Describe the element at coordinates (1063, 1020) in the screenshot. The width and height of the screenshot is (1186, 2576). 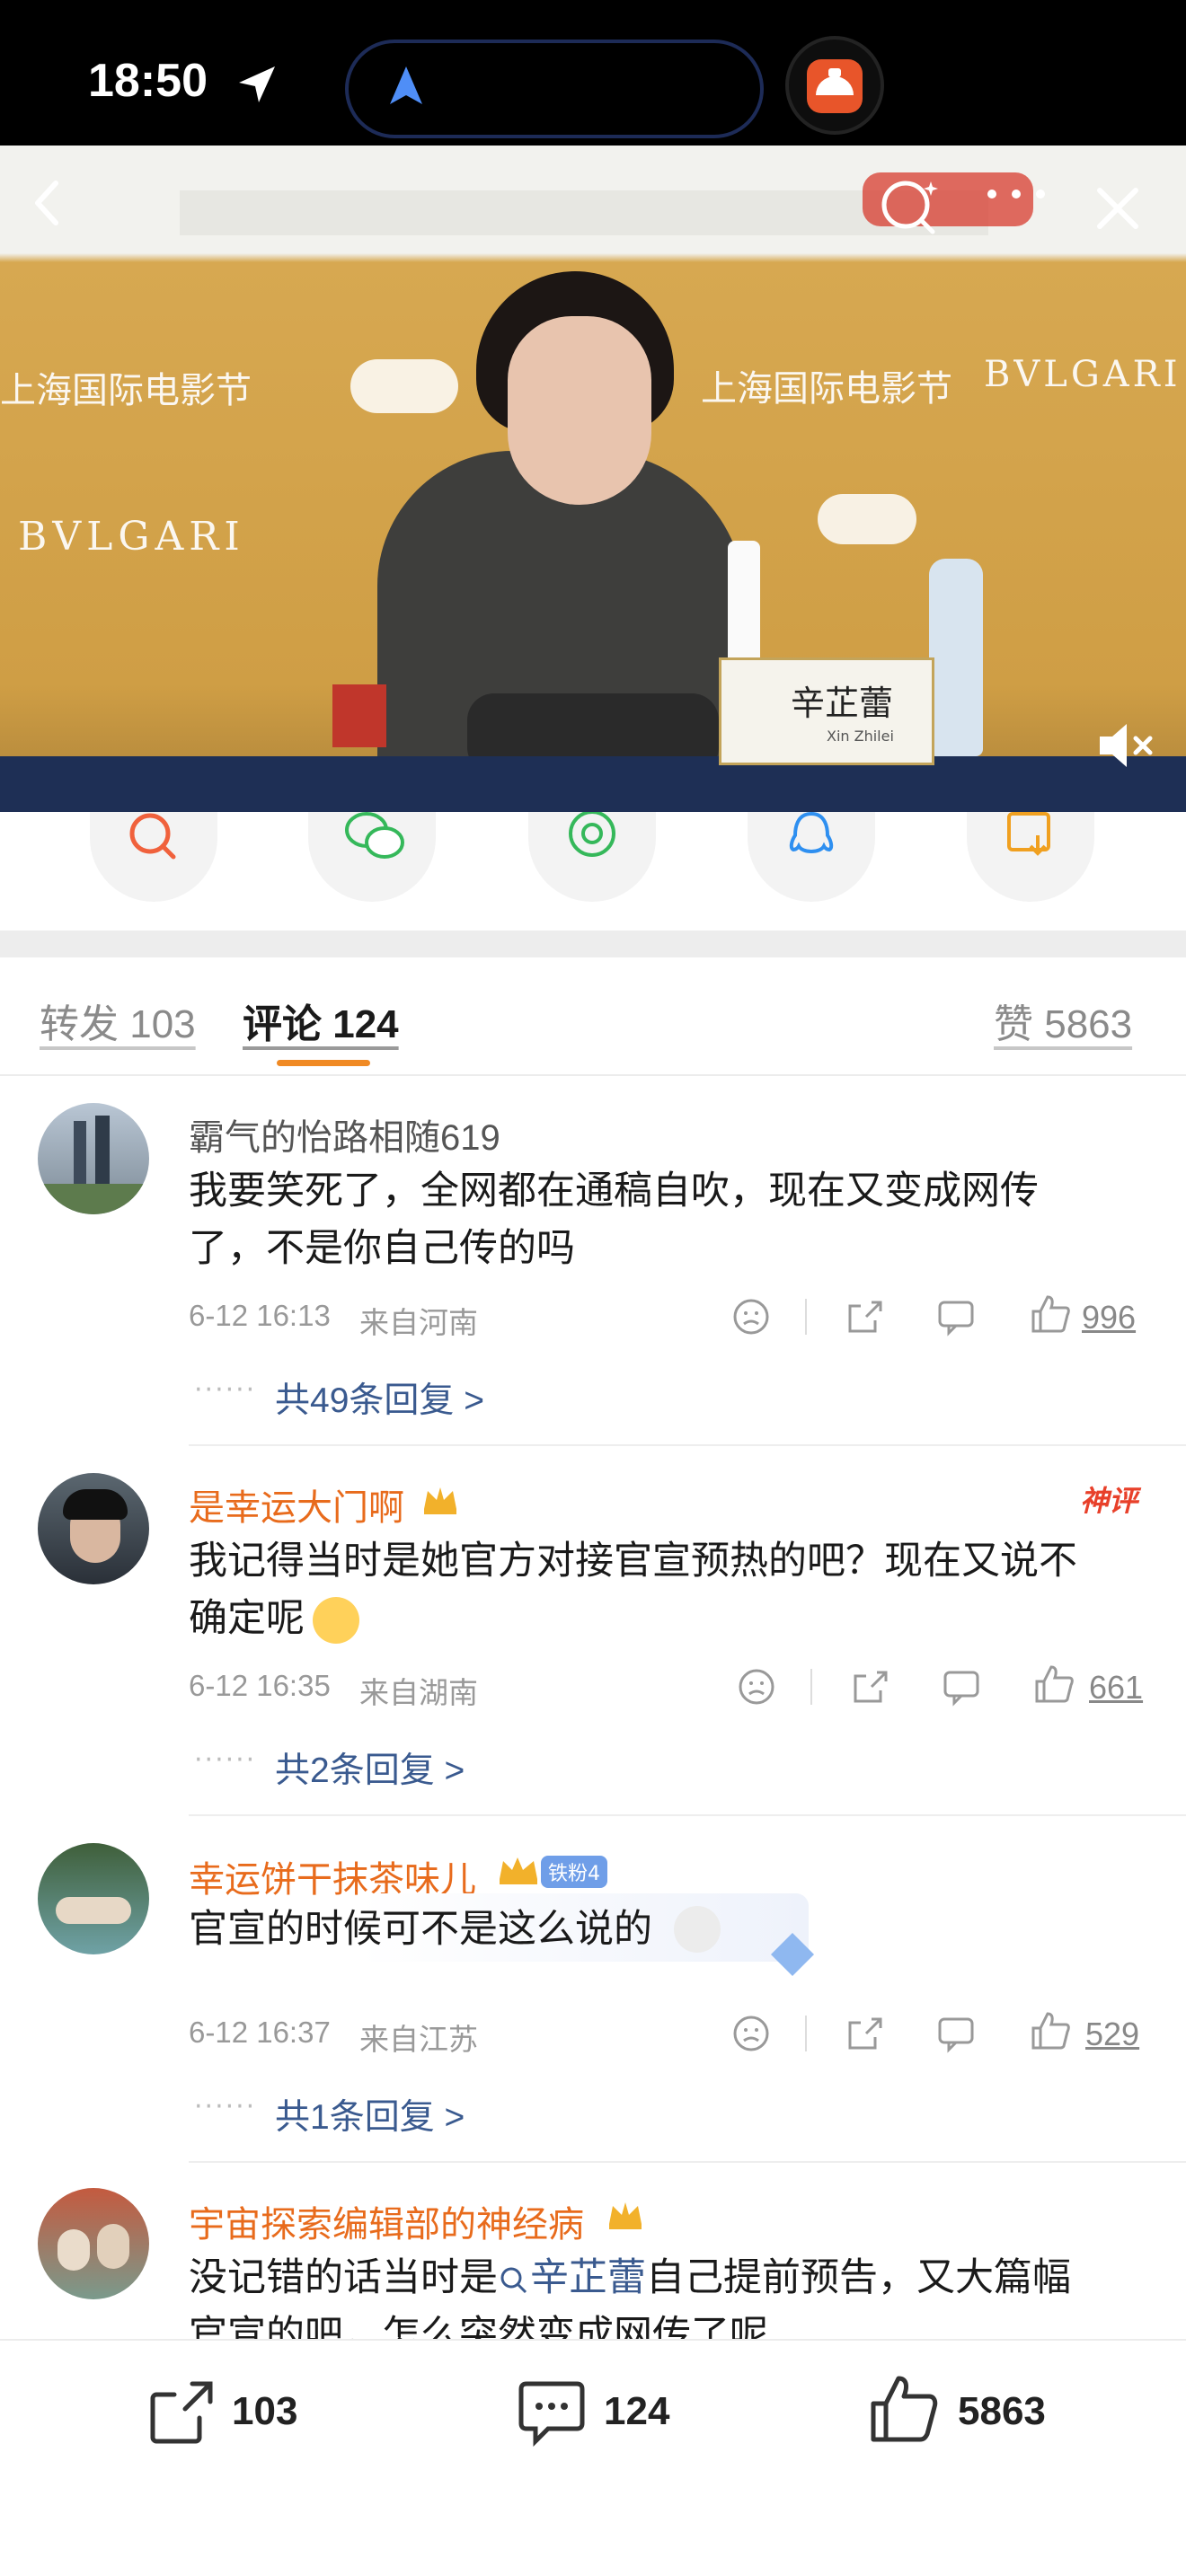
I see `tab-likes: 赞 5863` at that location.